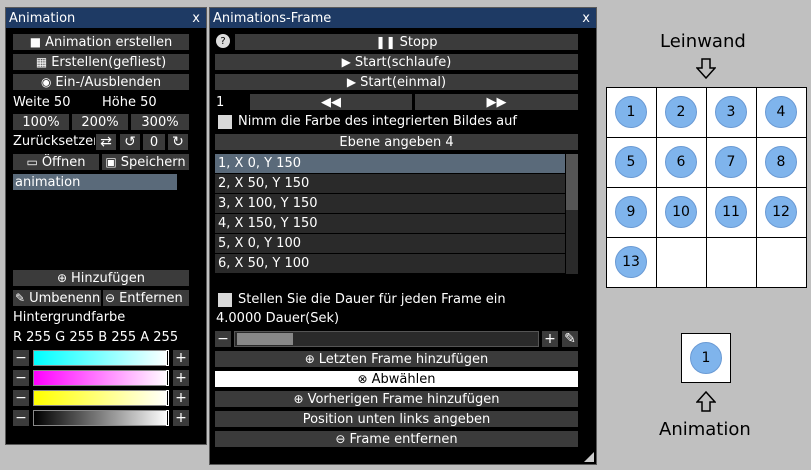 The width and height of the screenshot is (811, 470). I want to click on rotate-left-icon: ↺, so click(130, 142).